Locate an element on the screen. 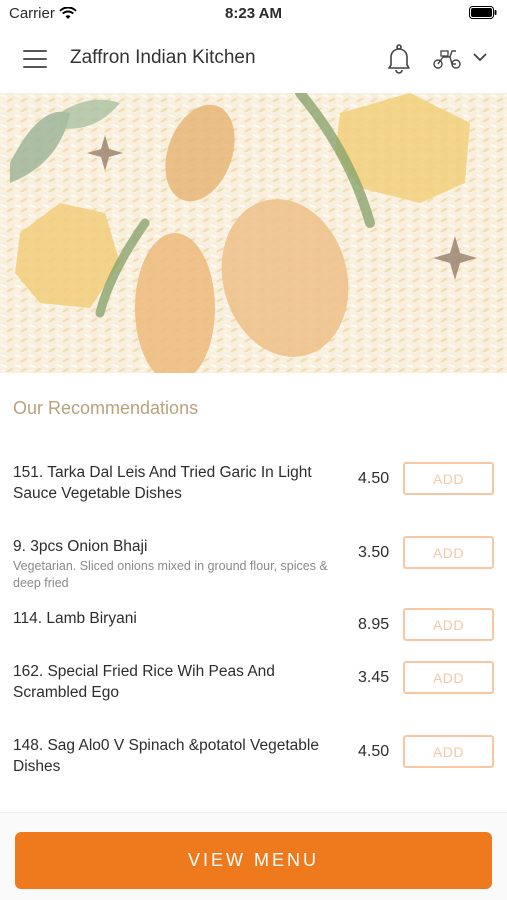 The image size is (507, 900). status-bar: Carrier 8:23 AM is located at coordinates (253, 13).